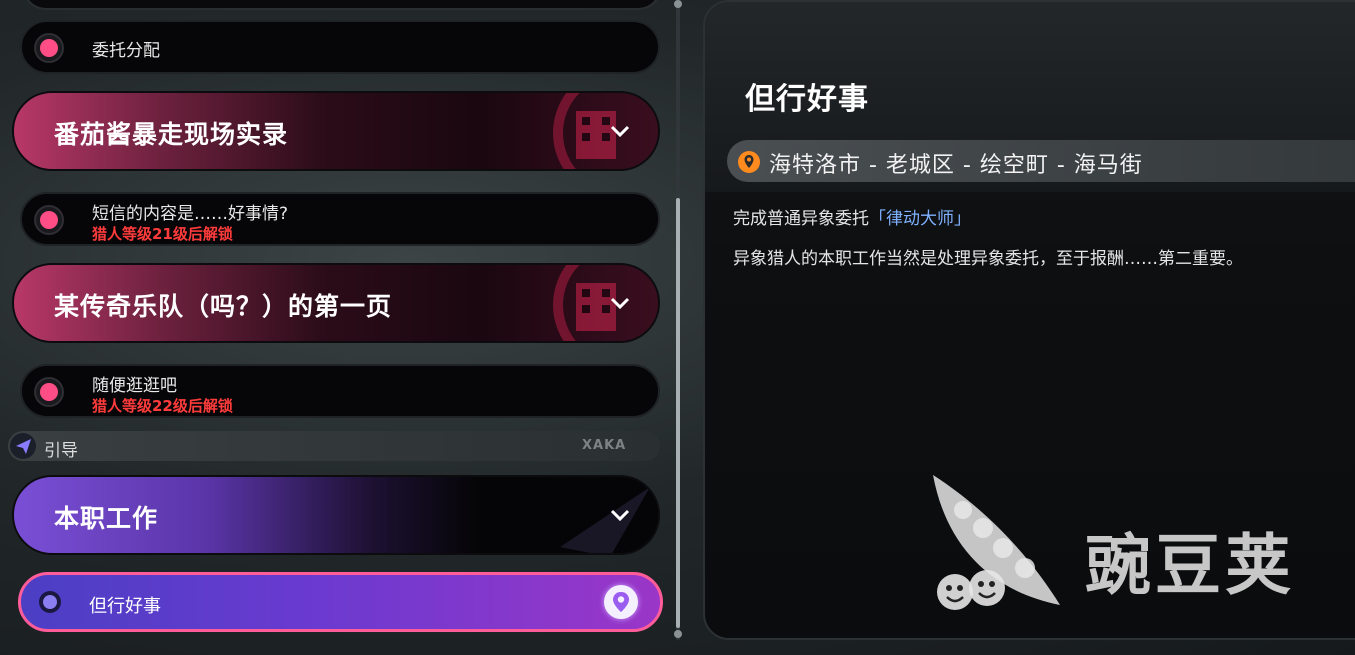  I want to click on task-item-commission: 委托分配, so click(340, 47).